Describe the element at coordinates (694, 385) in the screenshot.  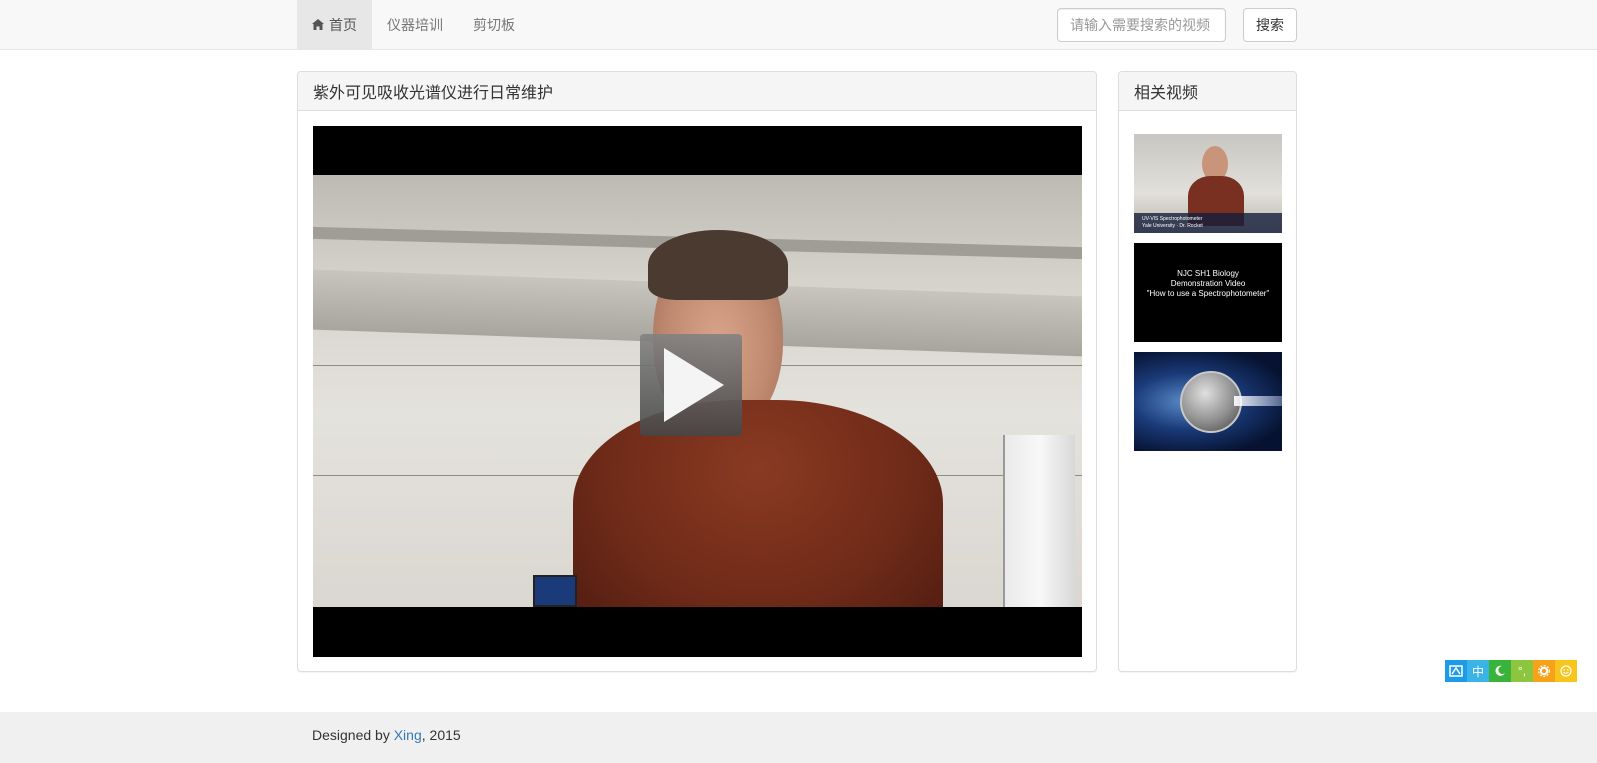
I see `play-icon` at that location.